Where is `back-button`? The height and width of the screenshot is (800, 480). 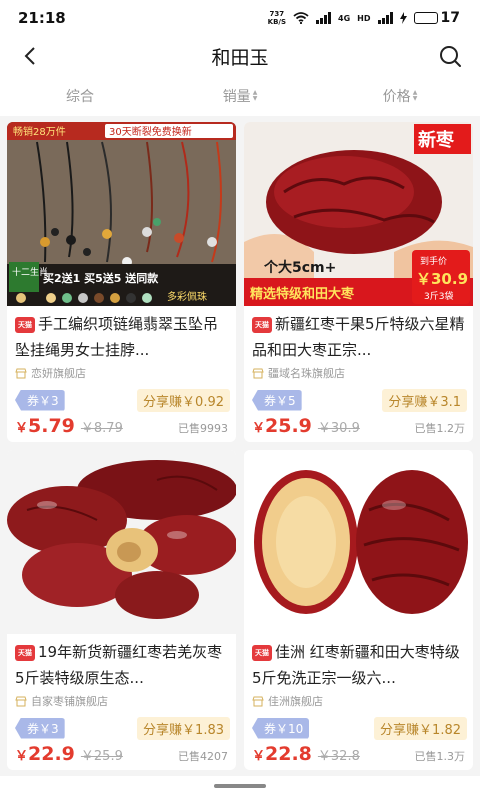 back-button is located at coordinates (30, 56).